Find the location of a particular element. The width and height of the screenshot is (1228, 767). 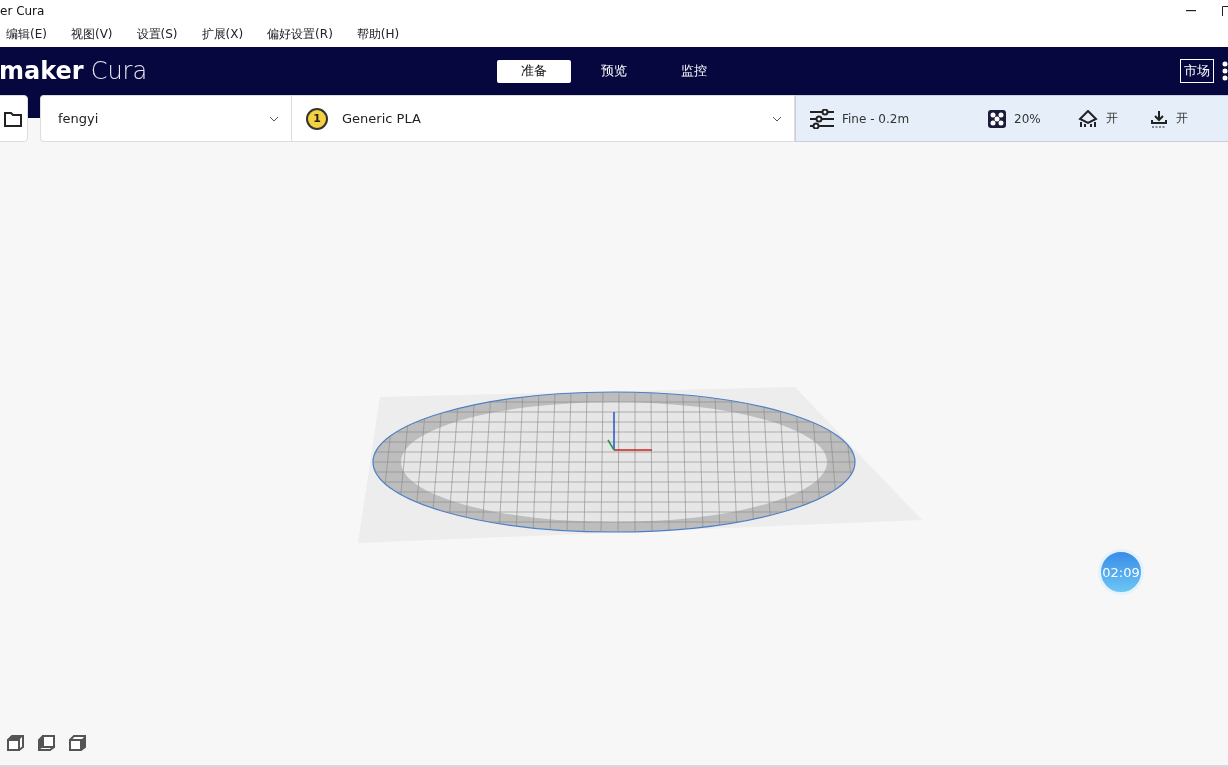

minimize-icon is located at coordinates (1191, 11).